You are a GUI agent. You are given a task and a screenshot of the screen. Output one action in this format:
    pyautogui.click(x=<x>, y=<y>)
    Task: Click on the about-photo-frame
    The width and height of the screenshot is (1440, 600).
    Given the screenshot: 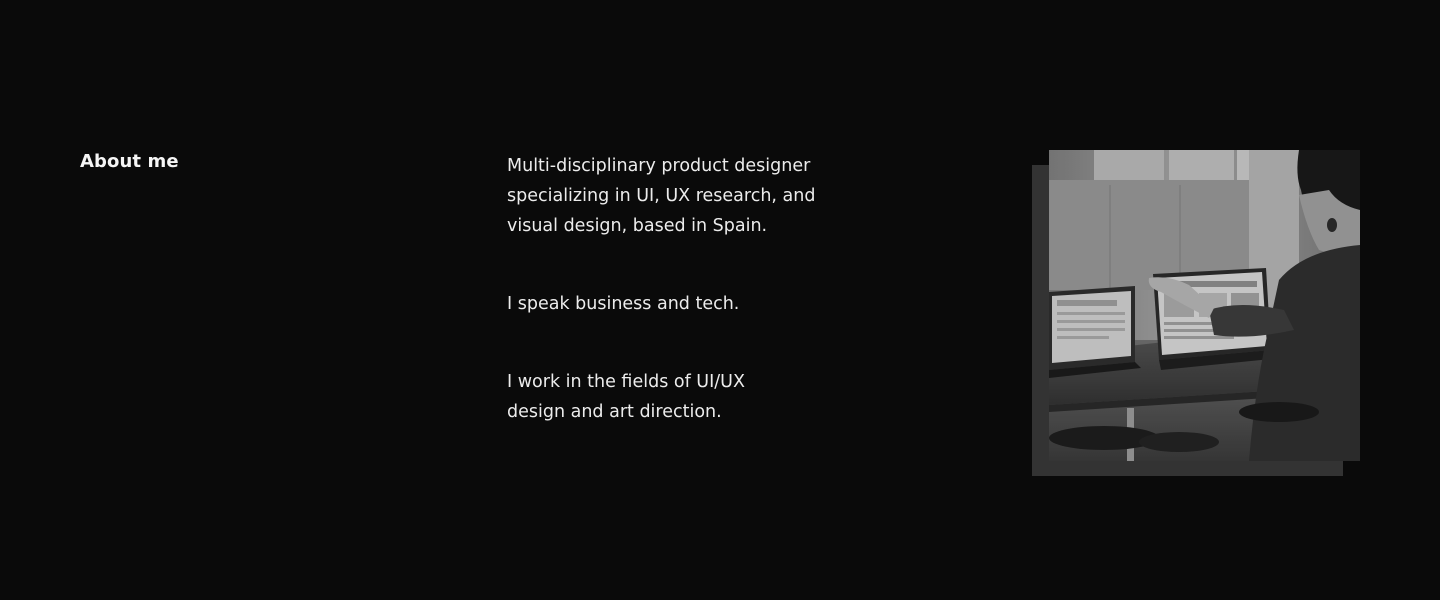 What is the action you would take?
    pyautogui.click(x=1196, y=313)
    